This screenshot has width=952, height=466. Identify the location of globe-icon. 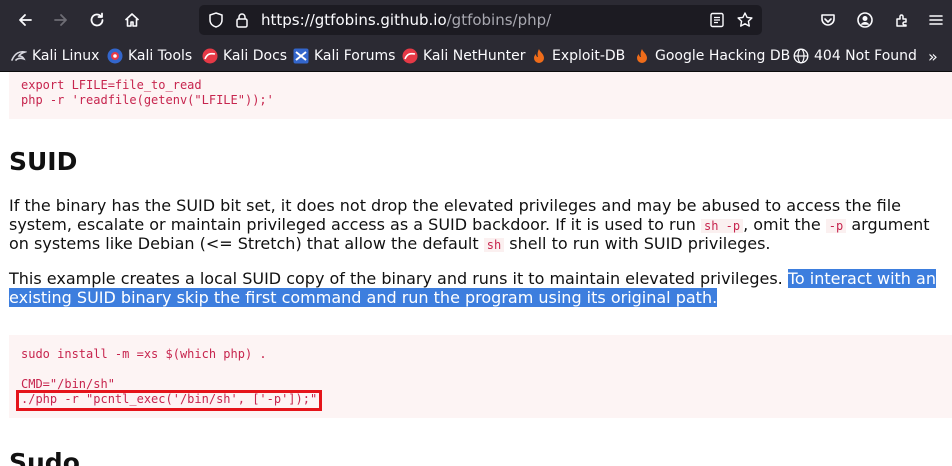
(801, 56).